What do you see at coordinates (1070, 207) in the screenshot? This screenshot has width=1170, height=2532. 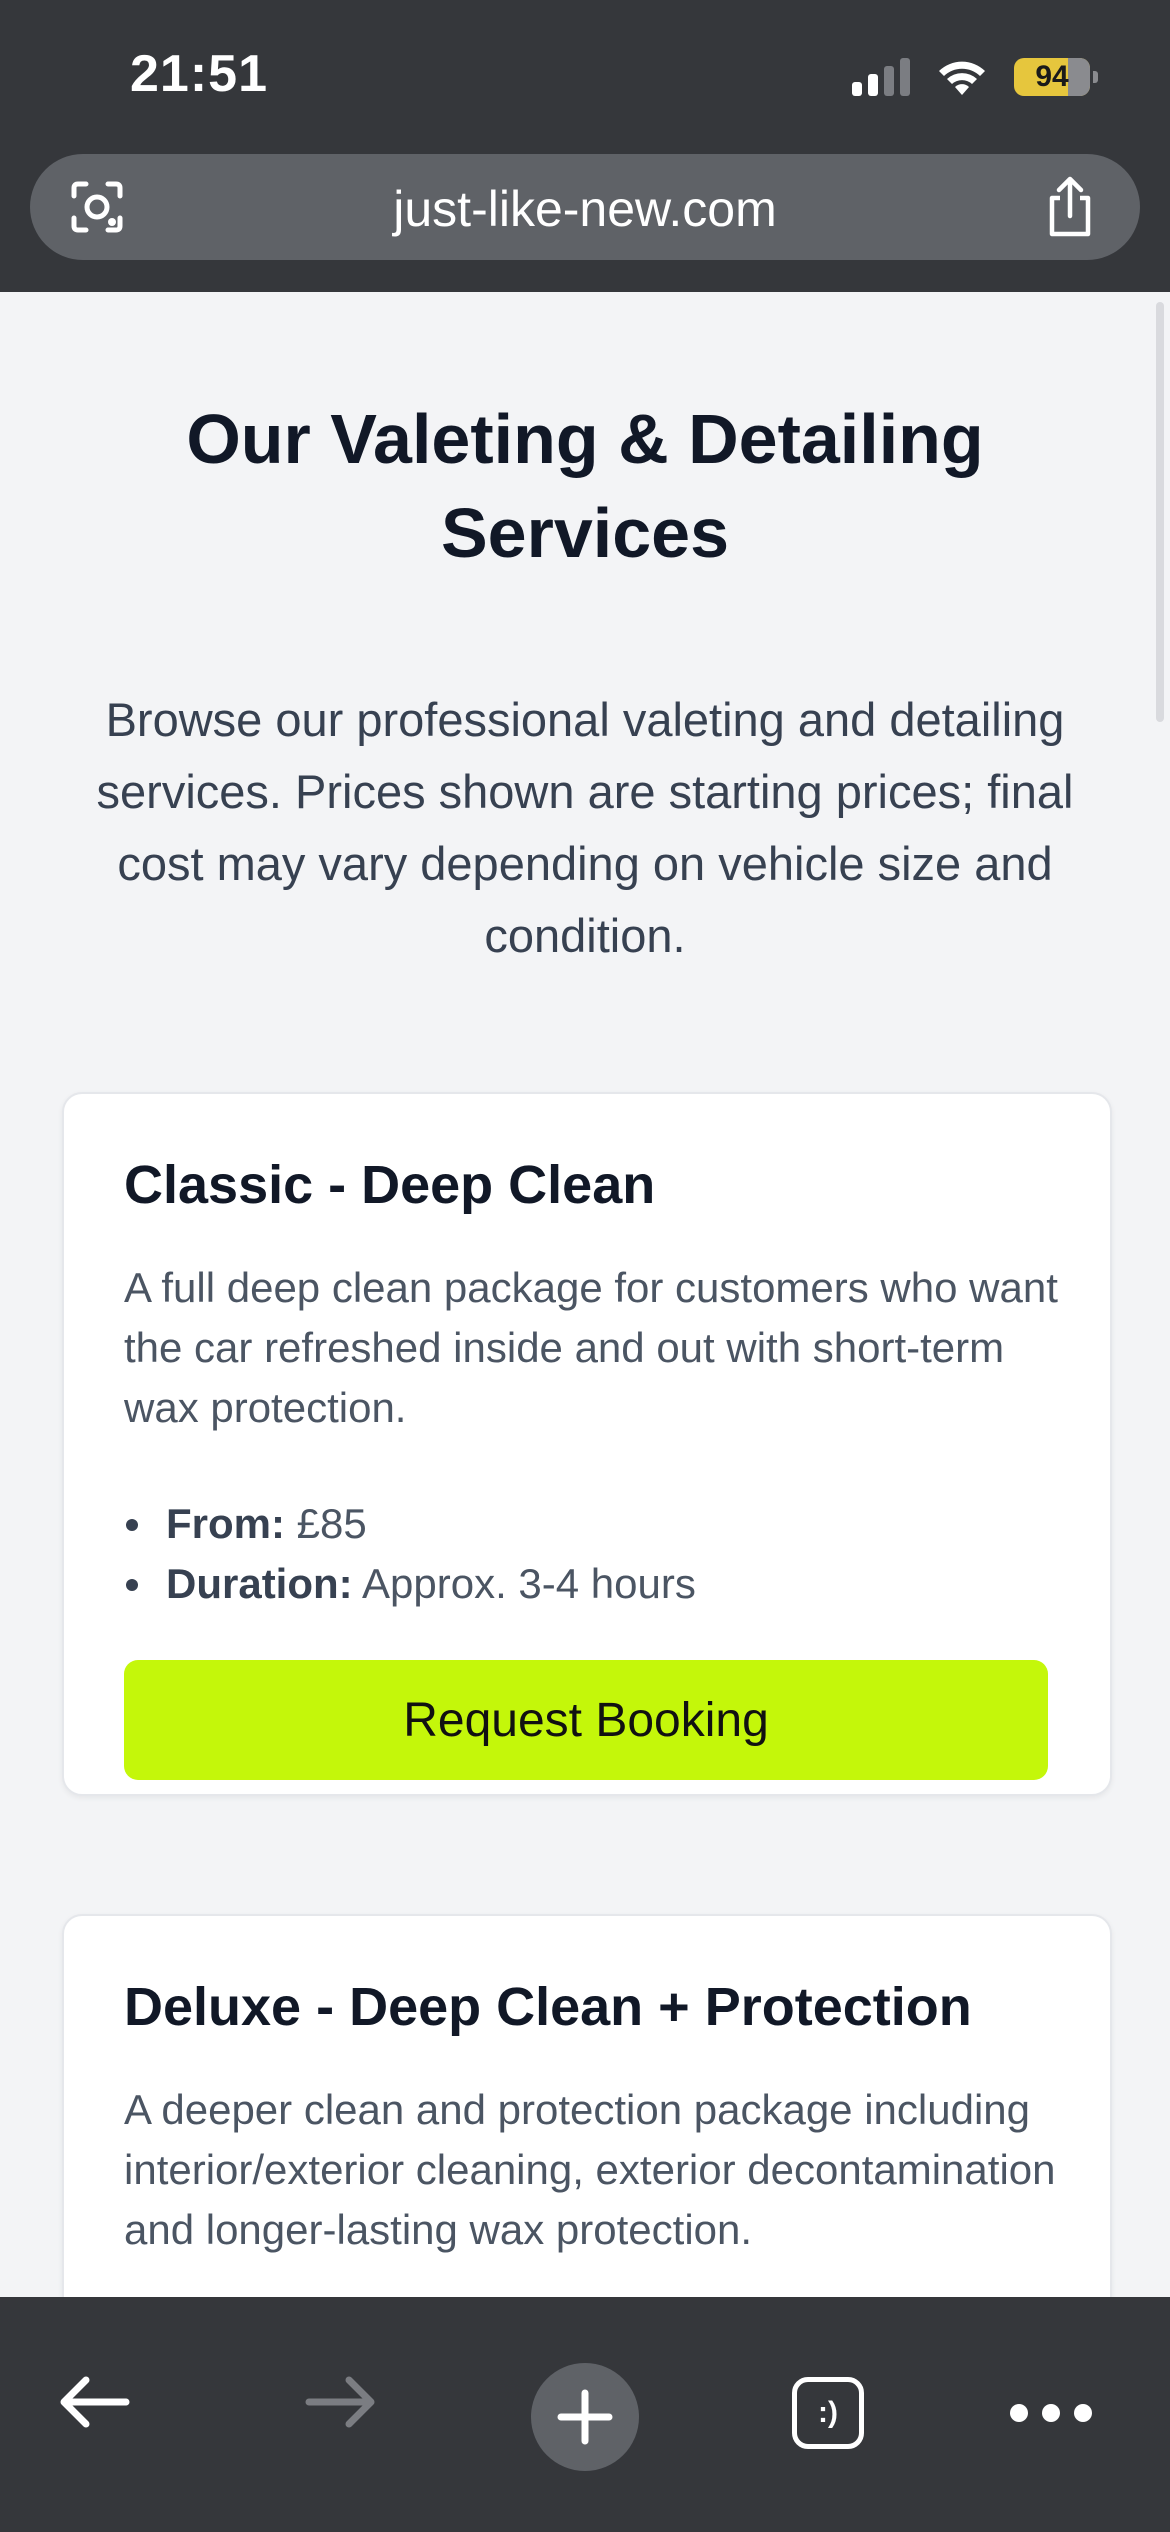 I see `share-icon` at bounding box center [1070, 207].